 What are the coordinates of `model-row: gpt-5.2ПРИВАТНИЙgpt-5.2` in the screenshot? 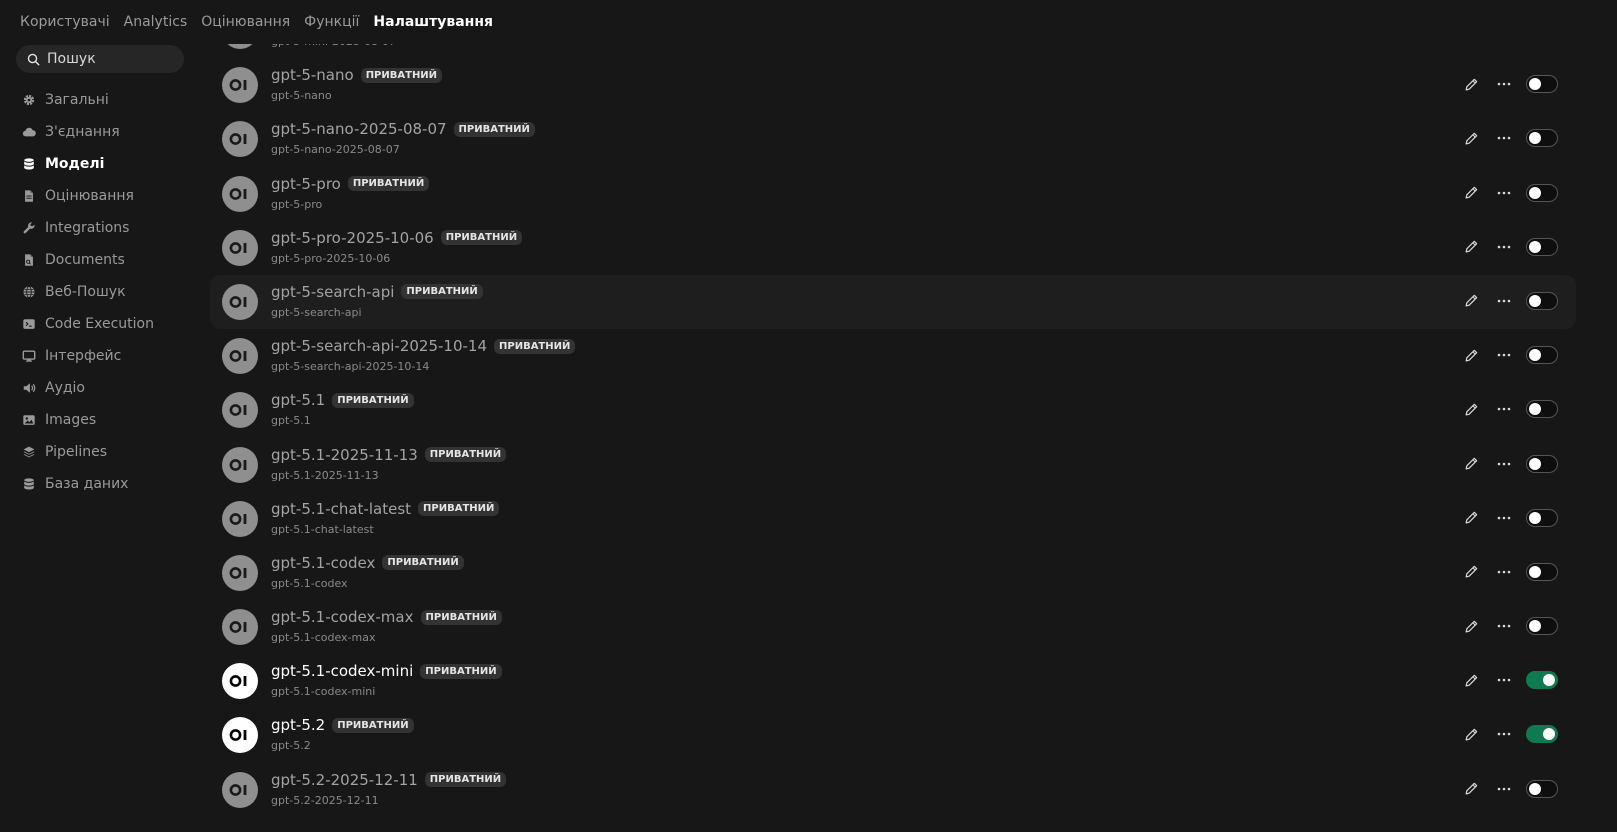 It's located at (893, 735).